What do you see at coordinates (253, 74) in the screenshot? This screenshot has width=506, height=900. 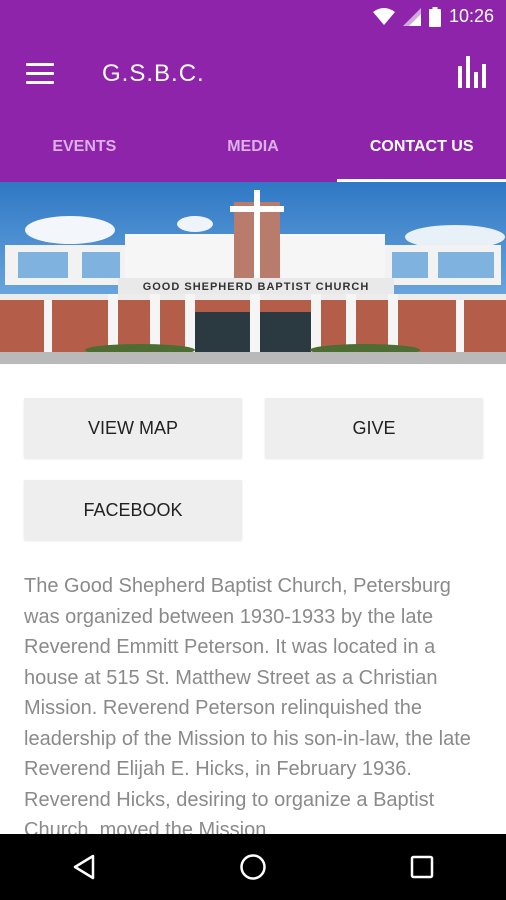 I see `app-bar: G.S.B.C.` at bounding box center [253, 74].